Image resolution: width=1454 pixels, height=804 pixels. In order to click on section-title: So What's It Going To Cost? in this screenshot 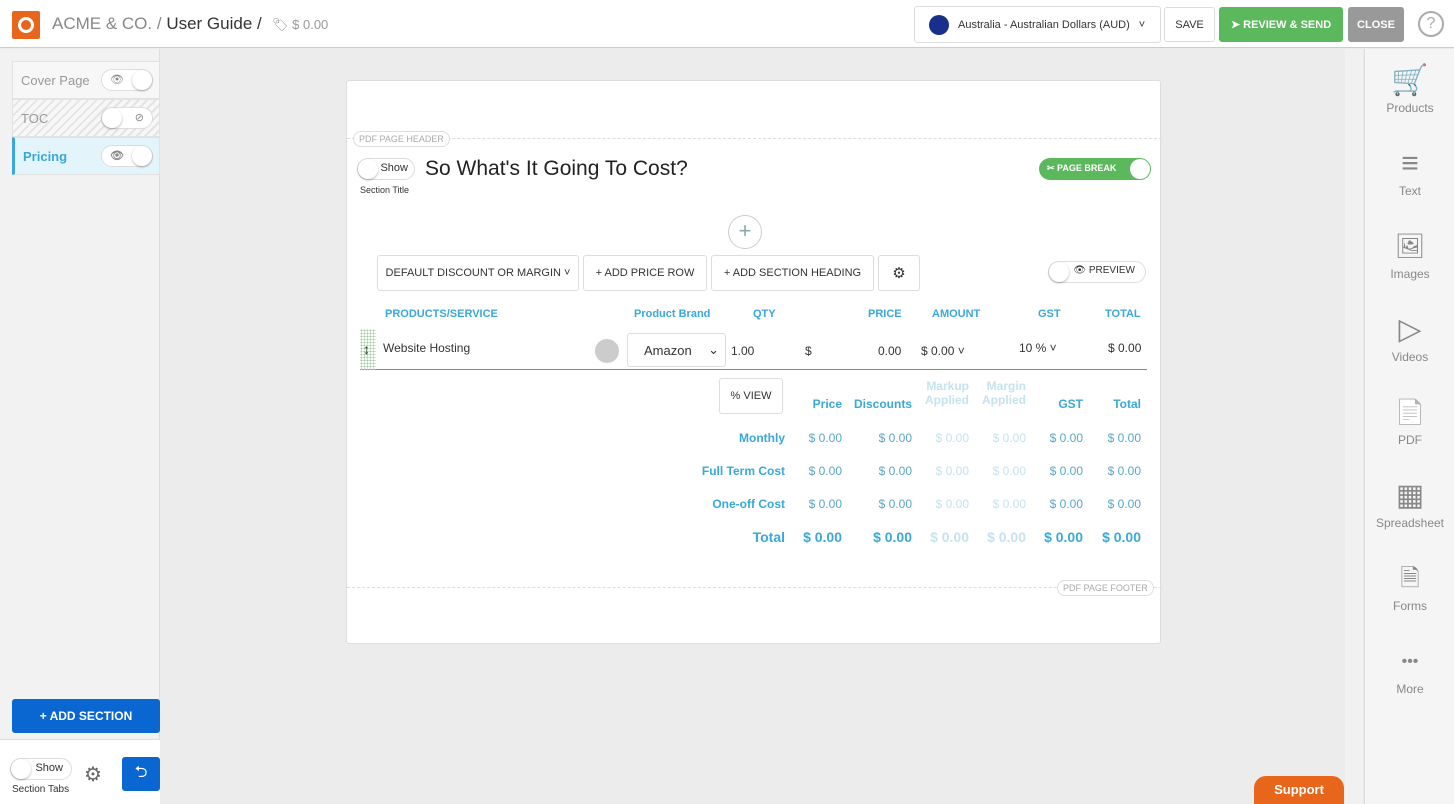, I will do `click(556, 169)`.